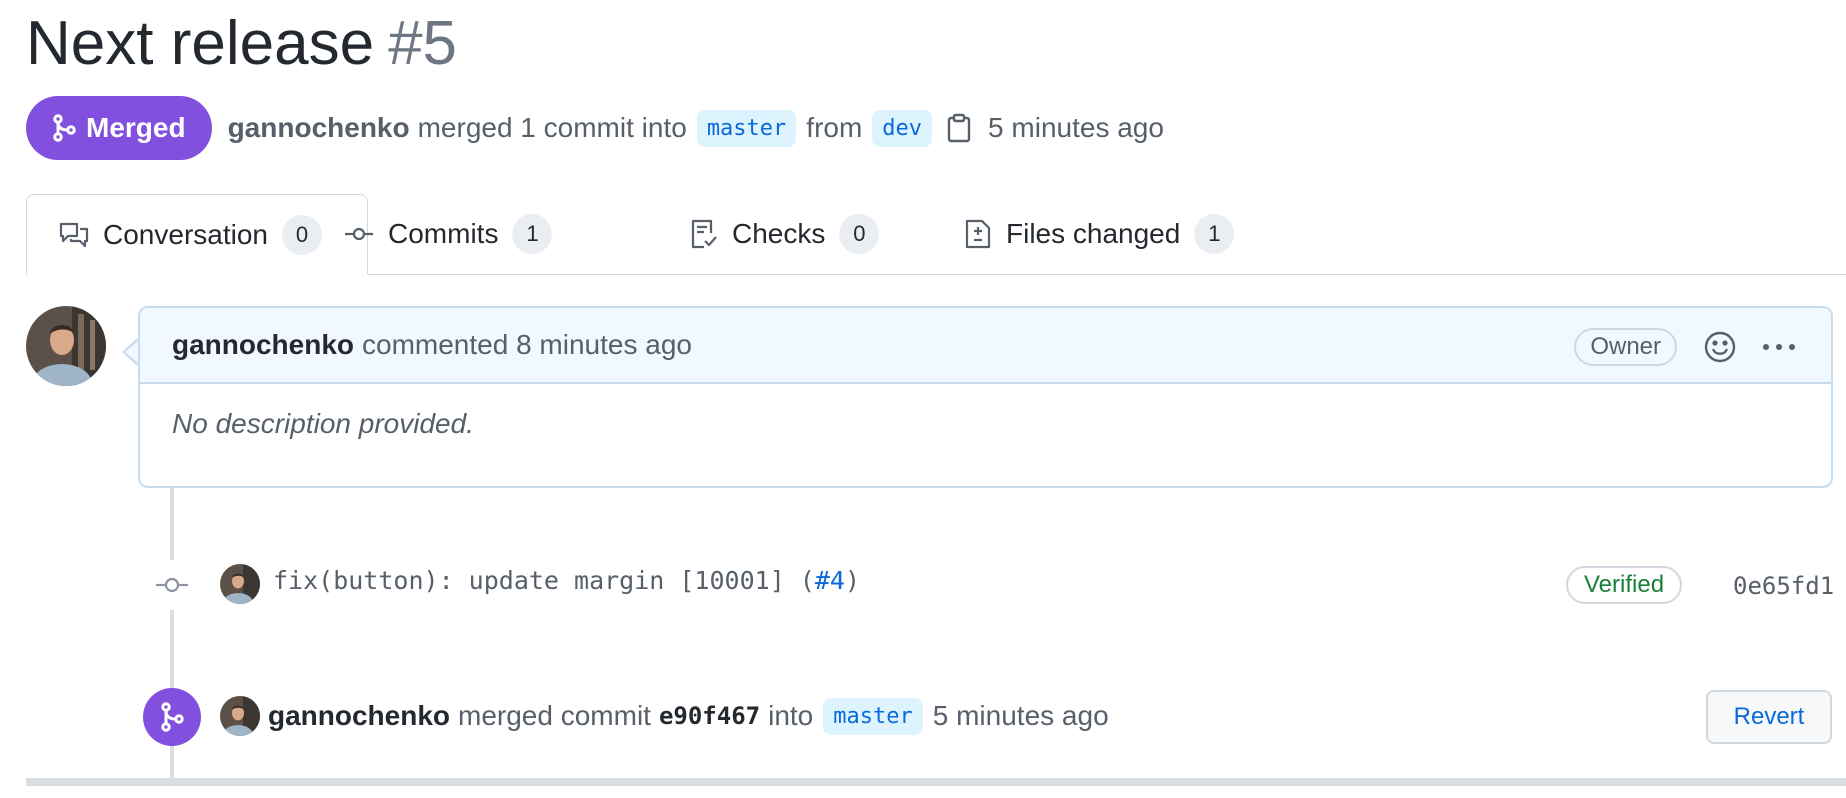  Describe the element at coordinates (1769, 717) in the screenshot. I see `revert-button: Revert` at that location.